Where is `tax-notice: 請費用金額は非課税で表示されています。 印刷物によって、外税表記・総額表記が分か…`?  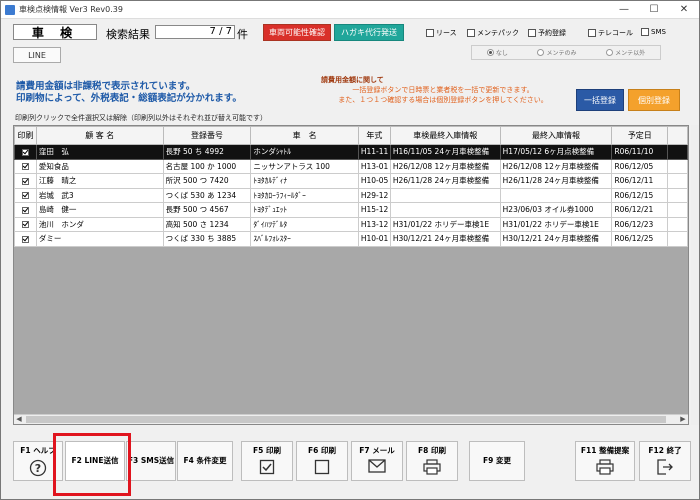 tax-notice: 請費用金額は非課税で表示されています。 印刷物によって、外税表記・総額表記が分か… is located at coordinates (129, 92).